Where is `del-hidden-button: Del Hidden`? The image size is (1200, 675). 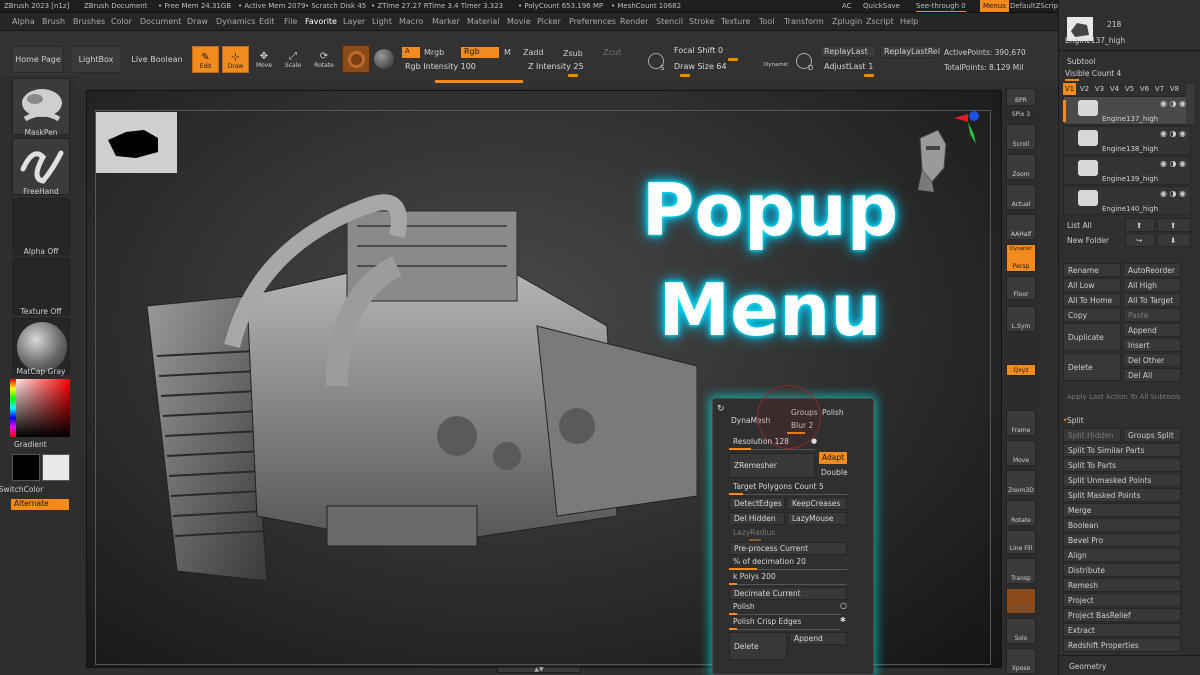 del-hidden-button: Del Hidden is located at coordinates (757, 518).